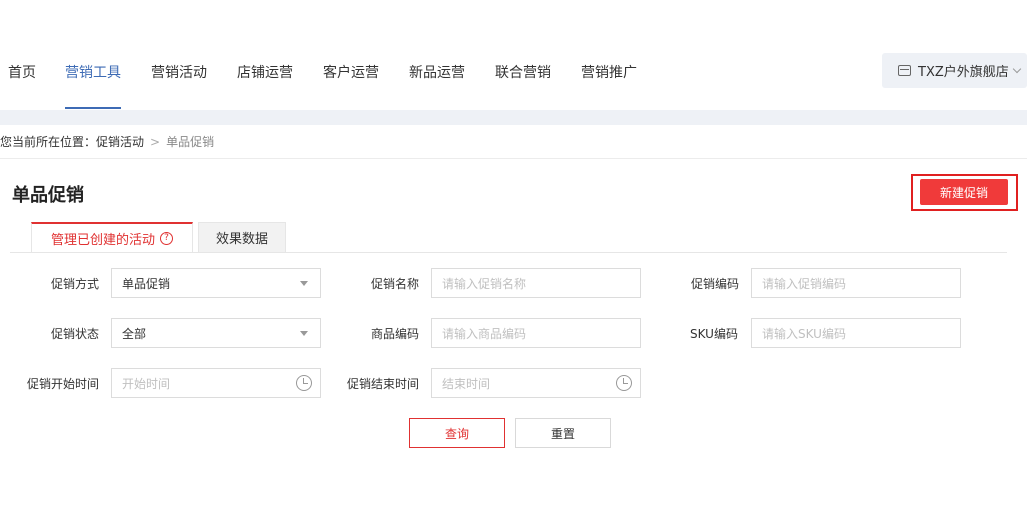 This screenshot has width=1027, height=512. I want to click on active-nav-indicator, so click(93, 108).